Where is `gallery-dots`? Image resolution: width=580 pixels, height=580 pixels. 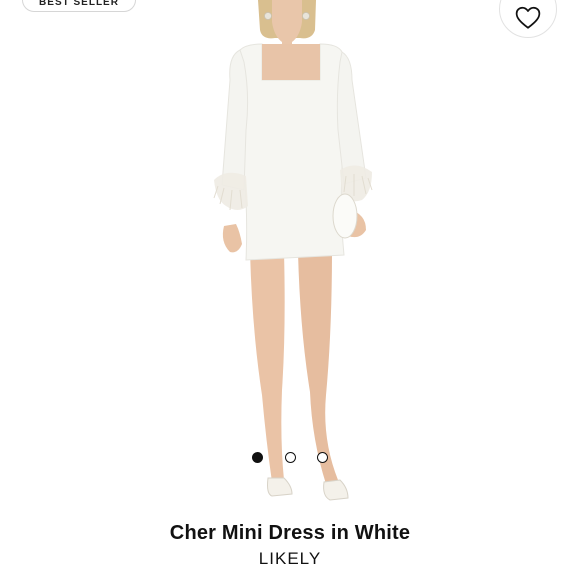 gallery-dots is located at coordinates (290, 459).